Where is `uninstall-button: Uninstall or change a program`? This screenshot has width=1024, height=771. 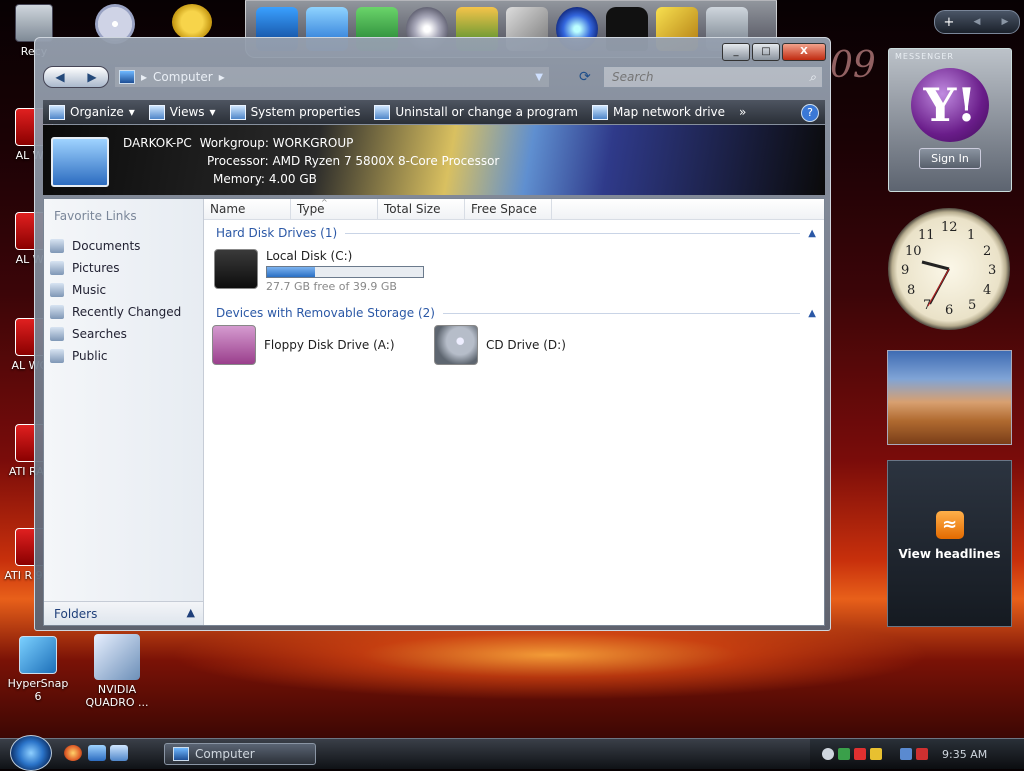 uninstall-button: Uninstall or change a program is located at coordinates (476, 112).